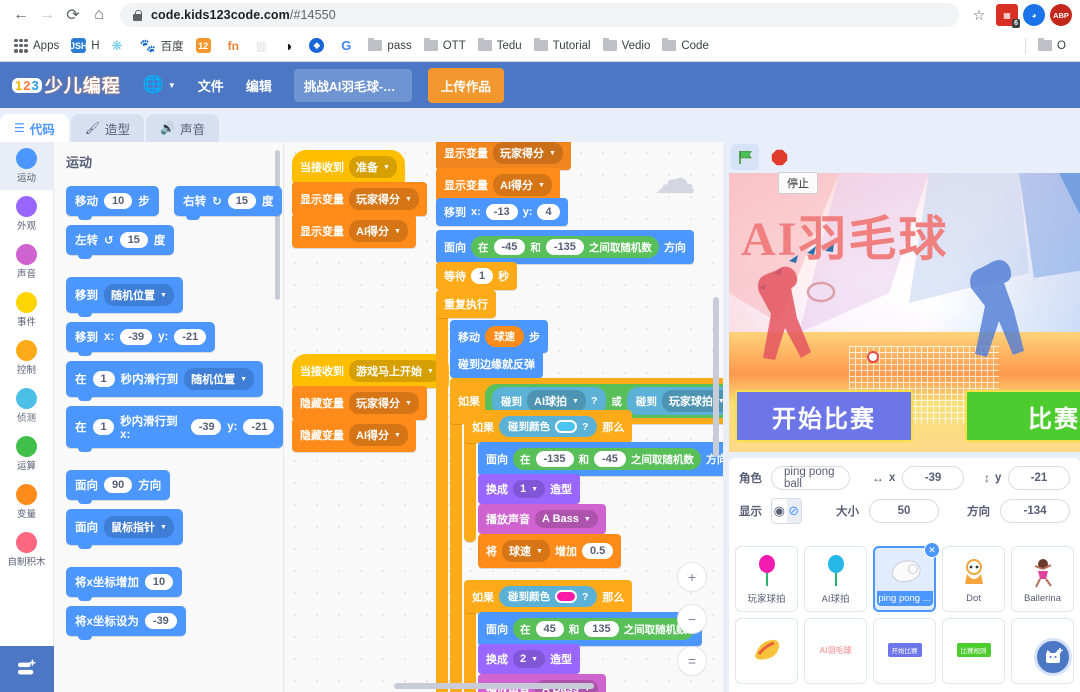  Describe the element at coordinates (34, 128) in the screenshot. I see `tab-code: ☰ 代码` at that location.